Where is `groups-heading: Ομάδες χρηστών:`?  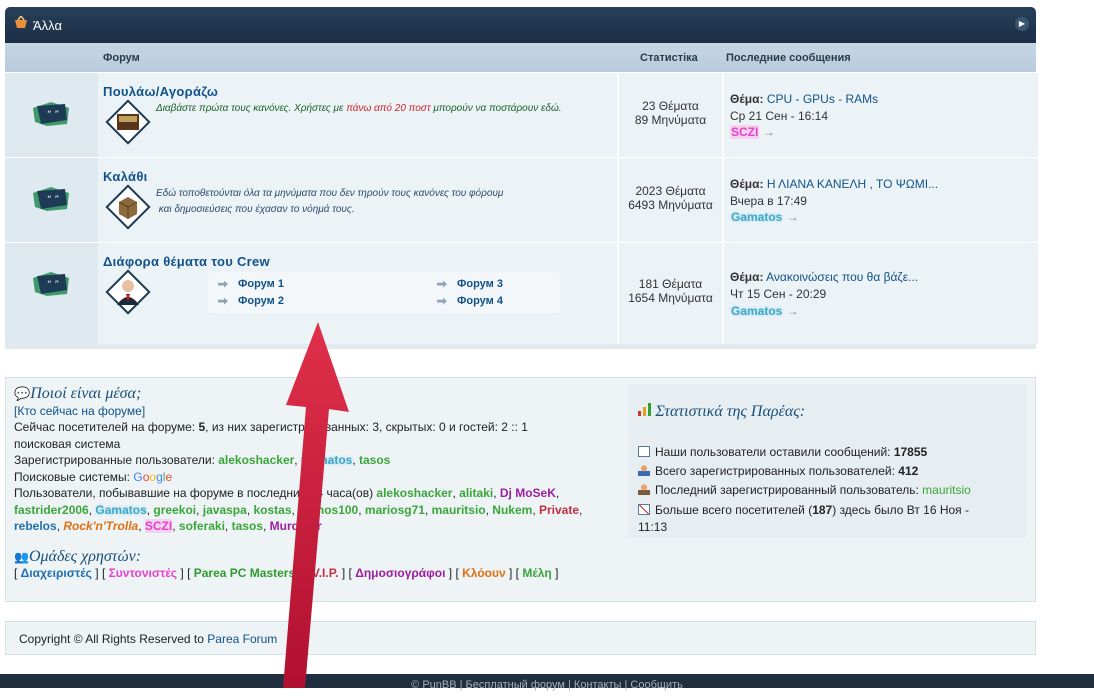 groups-heading: Ομάδες χρηστών: is located at coordinates (85, 556).